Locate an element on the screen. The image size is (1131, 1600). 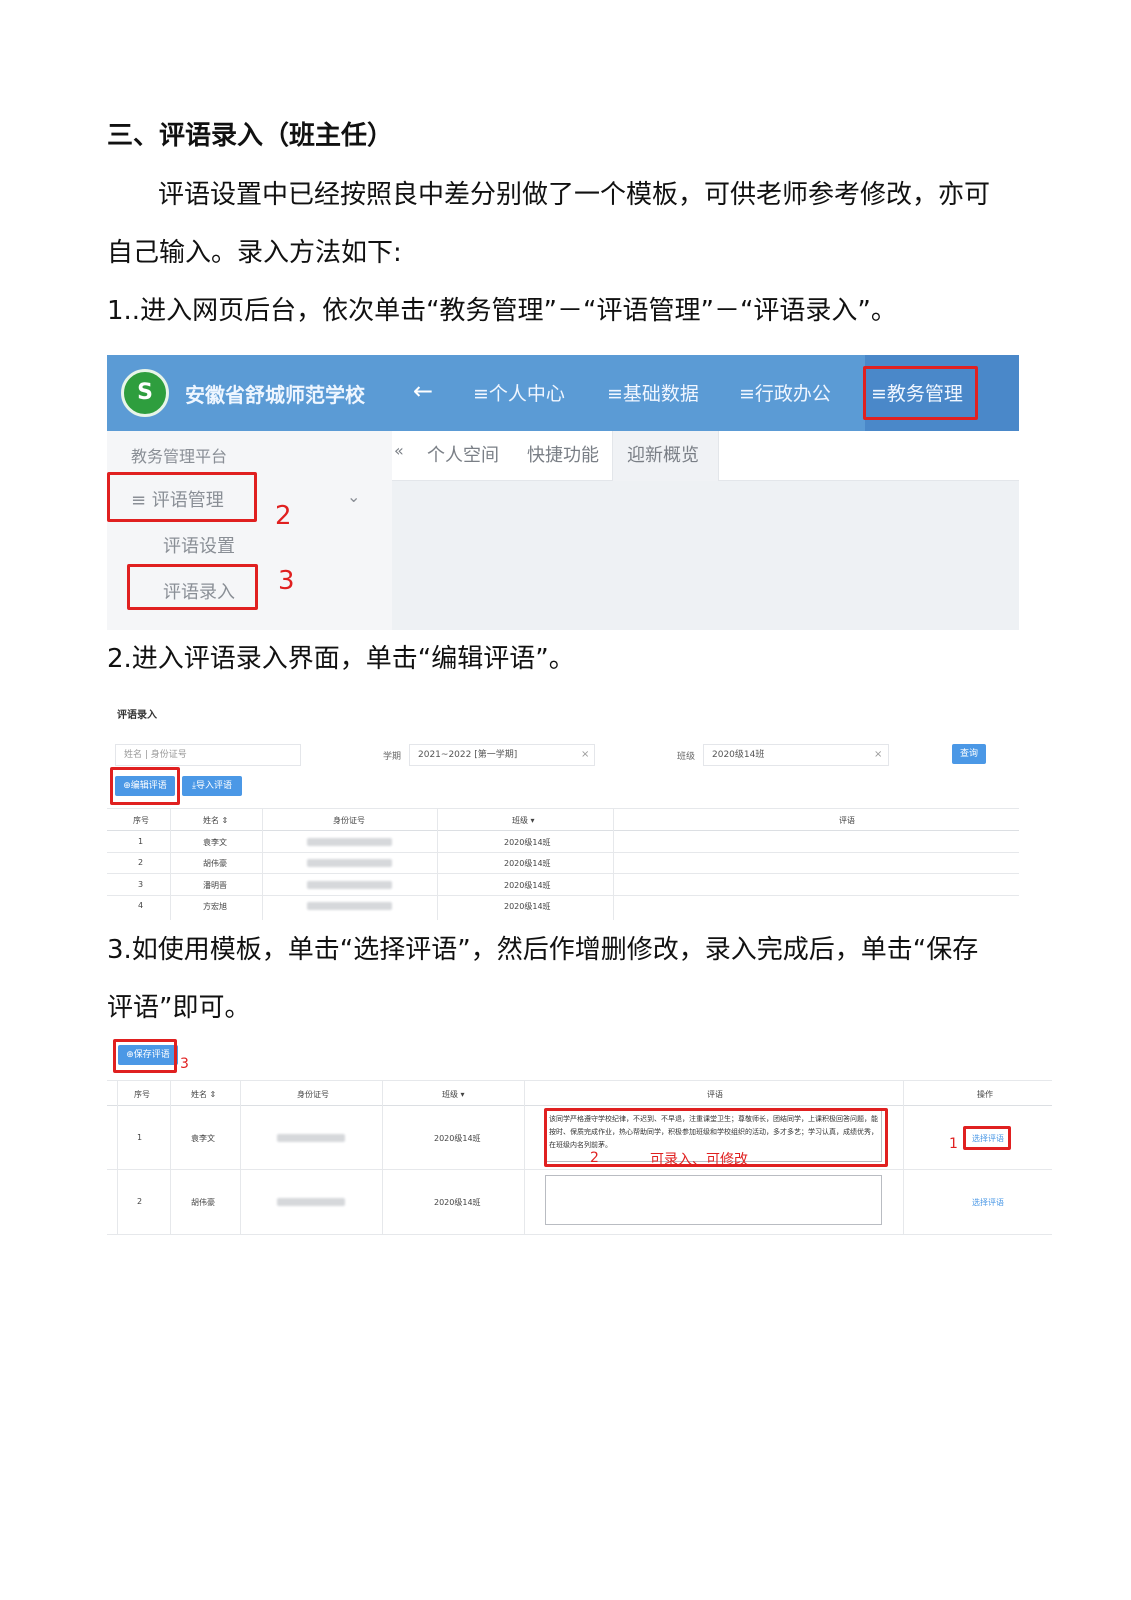
table-row-name: 潘明晋 is located at coordinates (215, 885).